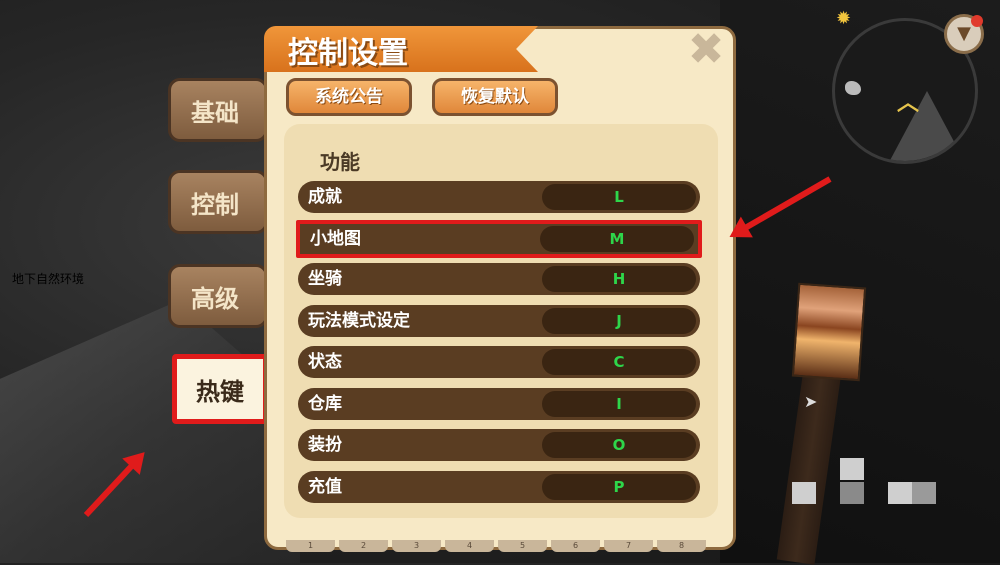 This screenshot has width=1000, height=565. Describe the element at coordinates (349, 97) in the screenshot. I see `system-notice-button: 系统公告` at that location.